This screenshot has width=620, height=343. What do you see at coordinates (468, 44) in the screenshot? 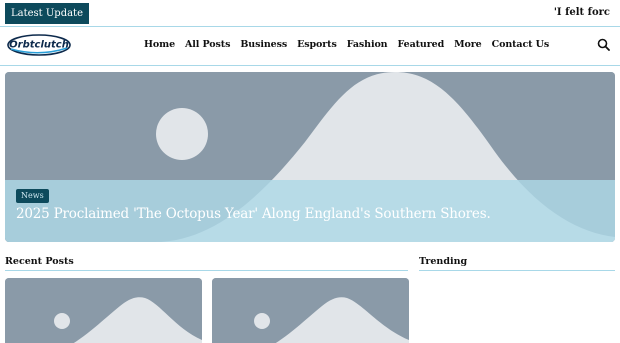
I see `nav-more: More` at bounding box center [468, 44].